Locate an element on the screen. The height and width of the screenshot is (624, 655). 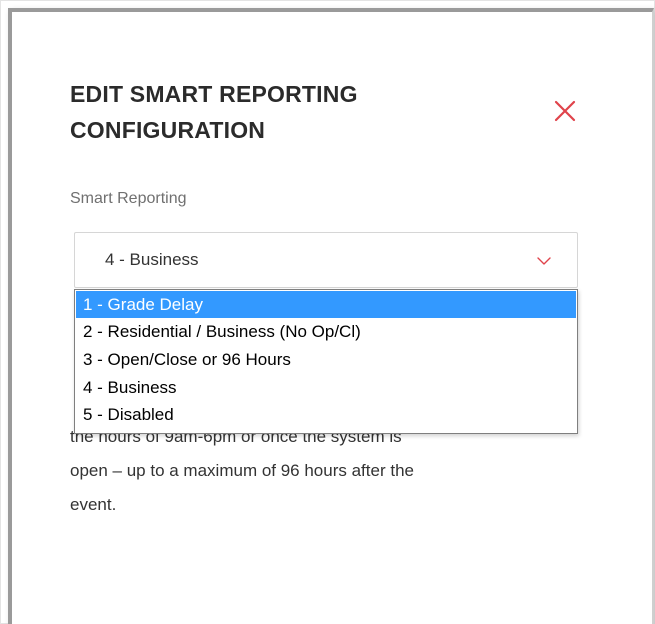
option-open-close-96-hours: 3 - Open/Close or 96 Hours is located at coordinates (326, 359).